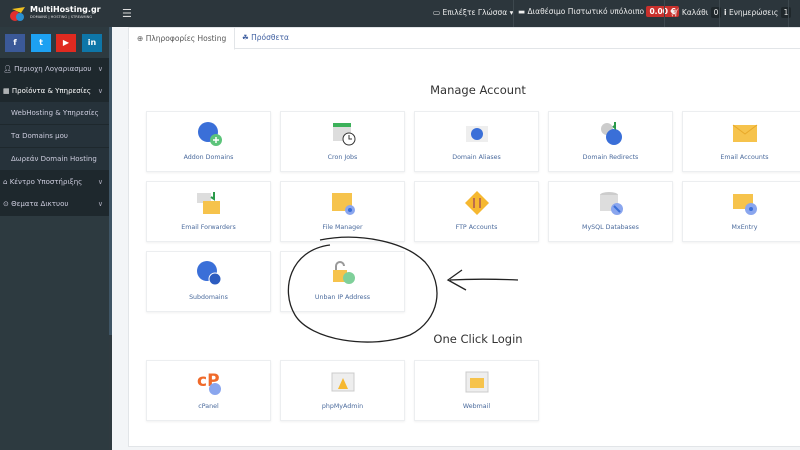 The image size is (800, 450). What do you see at coordinates (17, 14) in the screenshot?
I see `logo-icon` at bounding box center [17, 14].